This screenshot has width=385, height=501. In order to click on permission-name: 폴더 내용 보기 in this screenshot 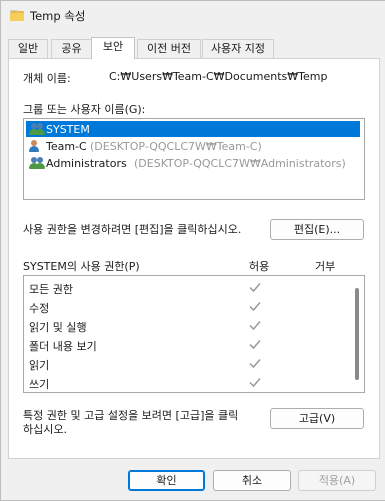, I will do `click(63, 346)`.